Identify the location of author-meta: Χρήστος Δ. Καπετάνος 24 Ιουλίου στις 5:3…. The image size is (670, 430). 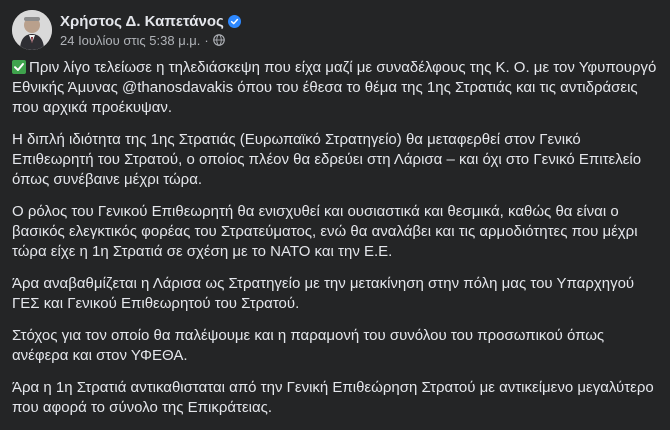
(150, 30).